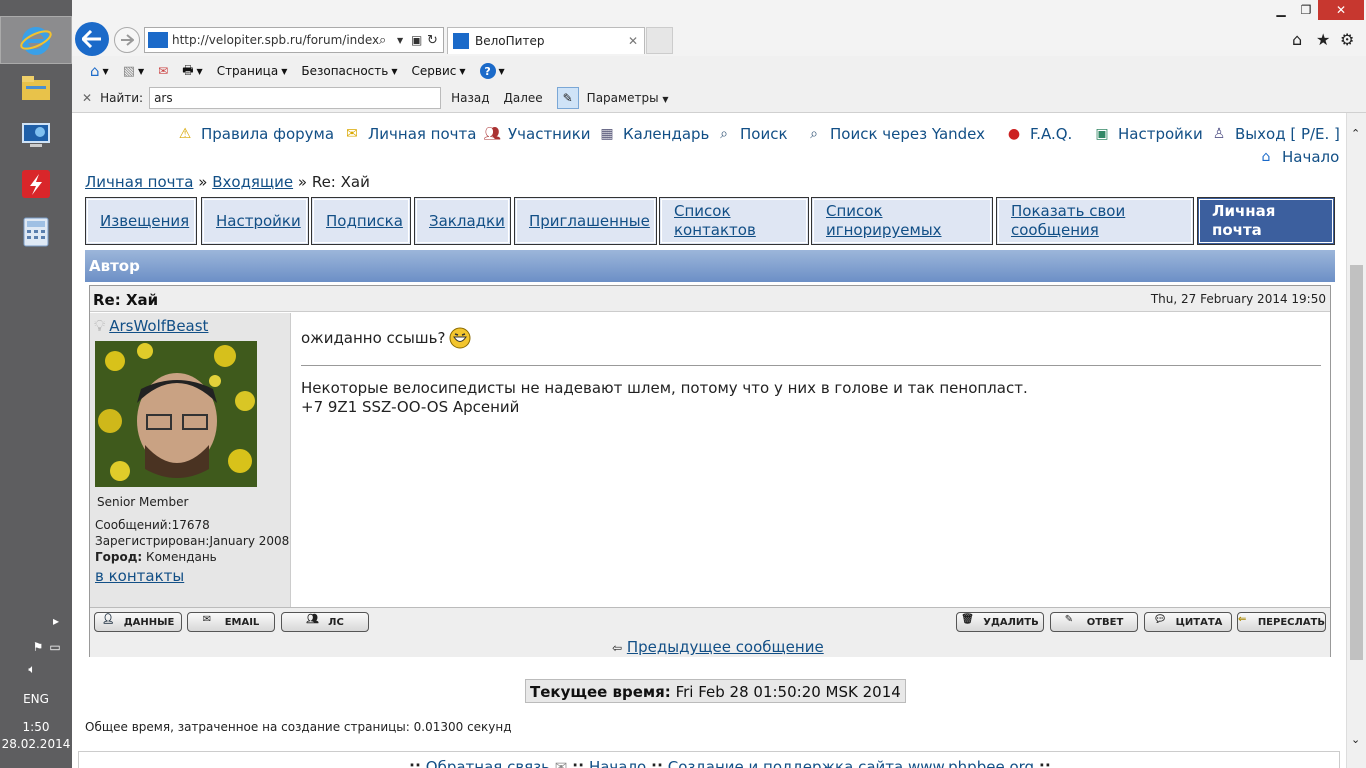 This screenshot has width=1366, height=768. Describe the element at coordinates (435, 40) in the screenshot. I see `refresh-icon: ↻` at that location.